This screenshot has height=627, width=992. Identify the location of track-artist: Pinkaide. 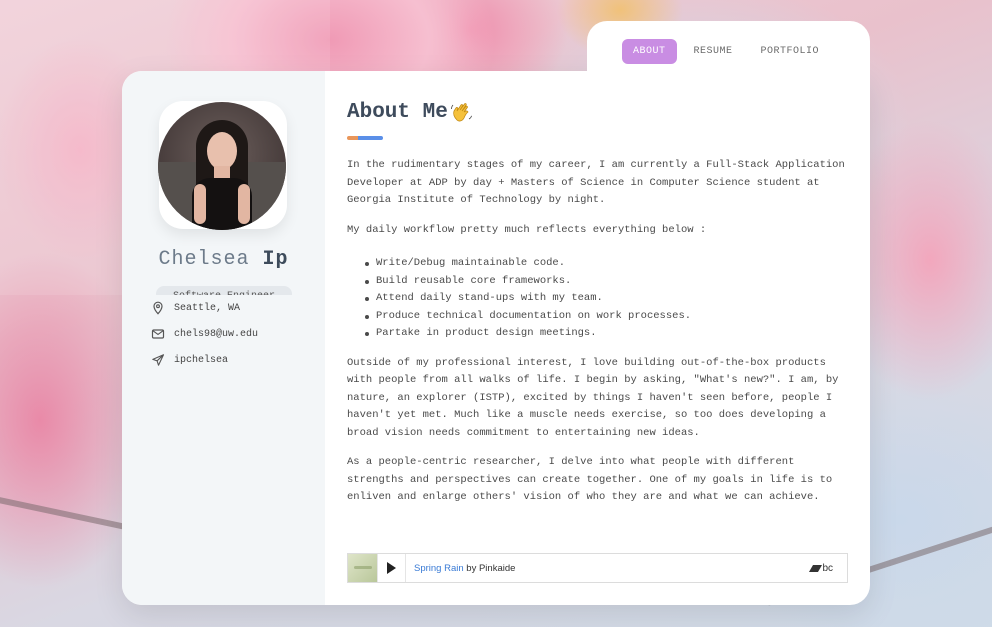
(497, 568).